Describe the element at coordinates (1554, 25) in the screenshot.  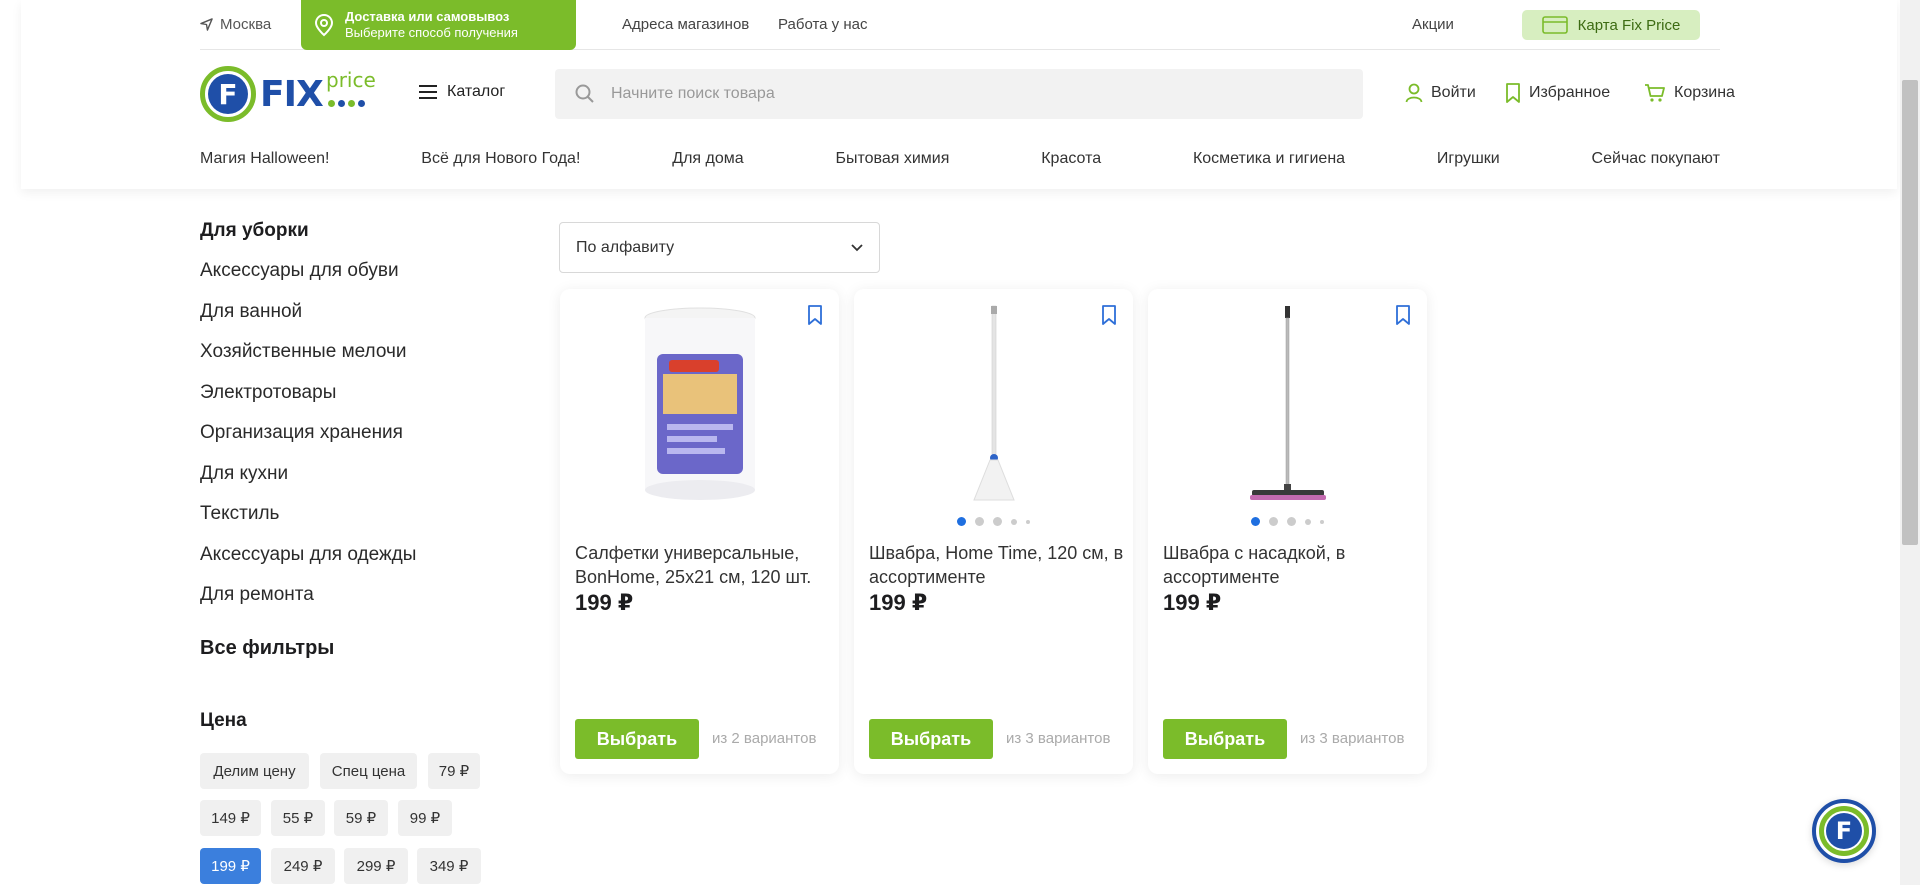
I see `card-icon` at that location.